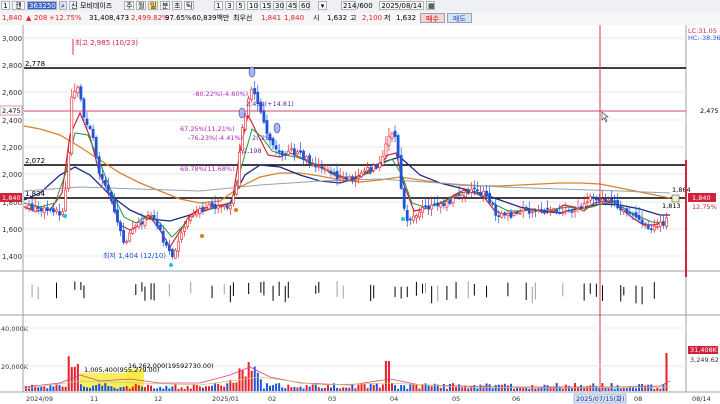  Describe the element at coordinates (141, 5) in the screenshot. I see `period-tab-month: 월` at that location.